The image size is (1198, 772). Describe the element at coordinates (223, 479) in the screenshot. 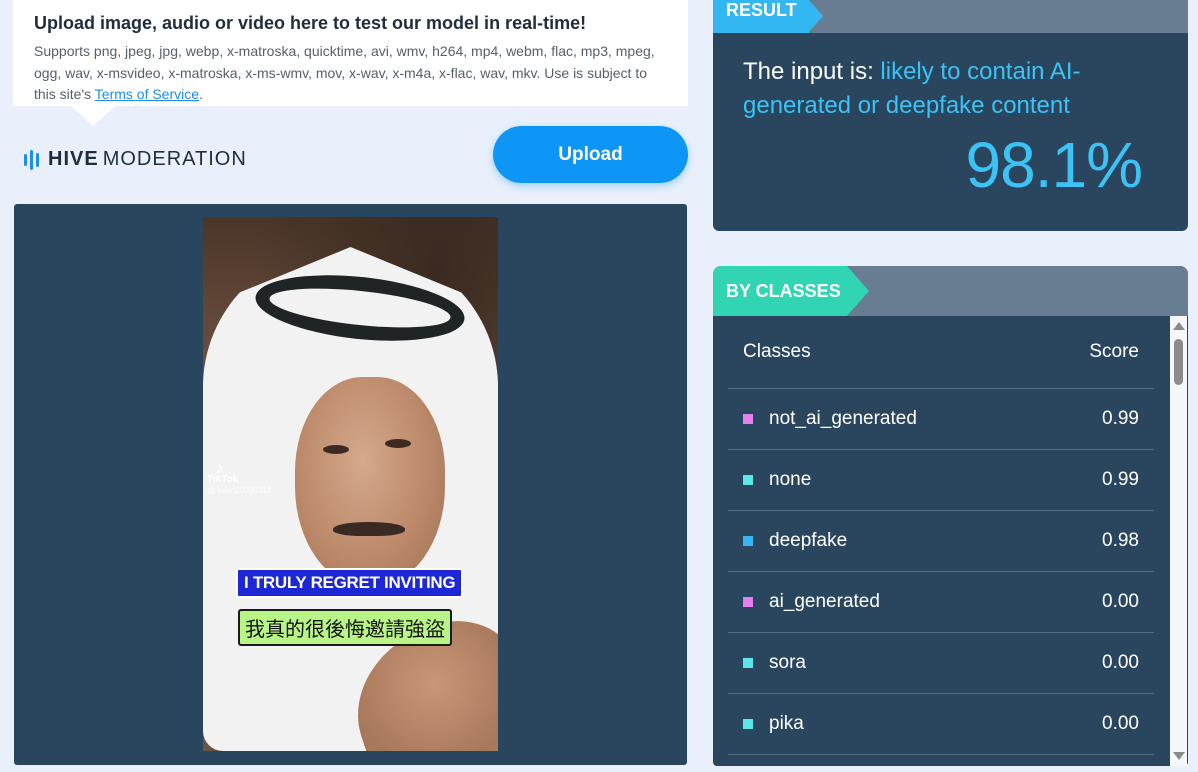

I see `tiktok-label: TikTok` at that location.